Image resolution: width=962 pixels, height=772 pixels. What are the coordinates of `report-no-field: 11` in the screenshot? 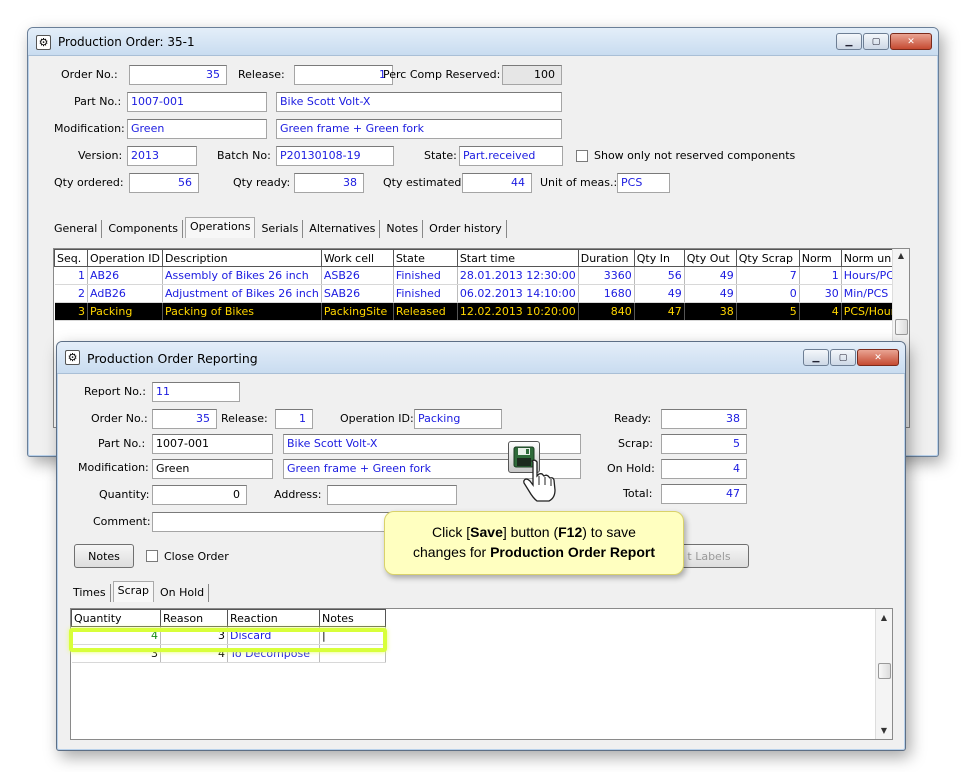 It's located at (196, 392).